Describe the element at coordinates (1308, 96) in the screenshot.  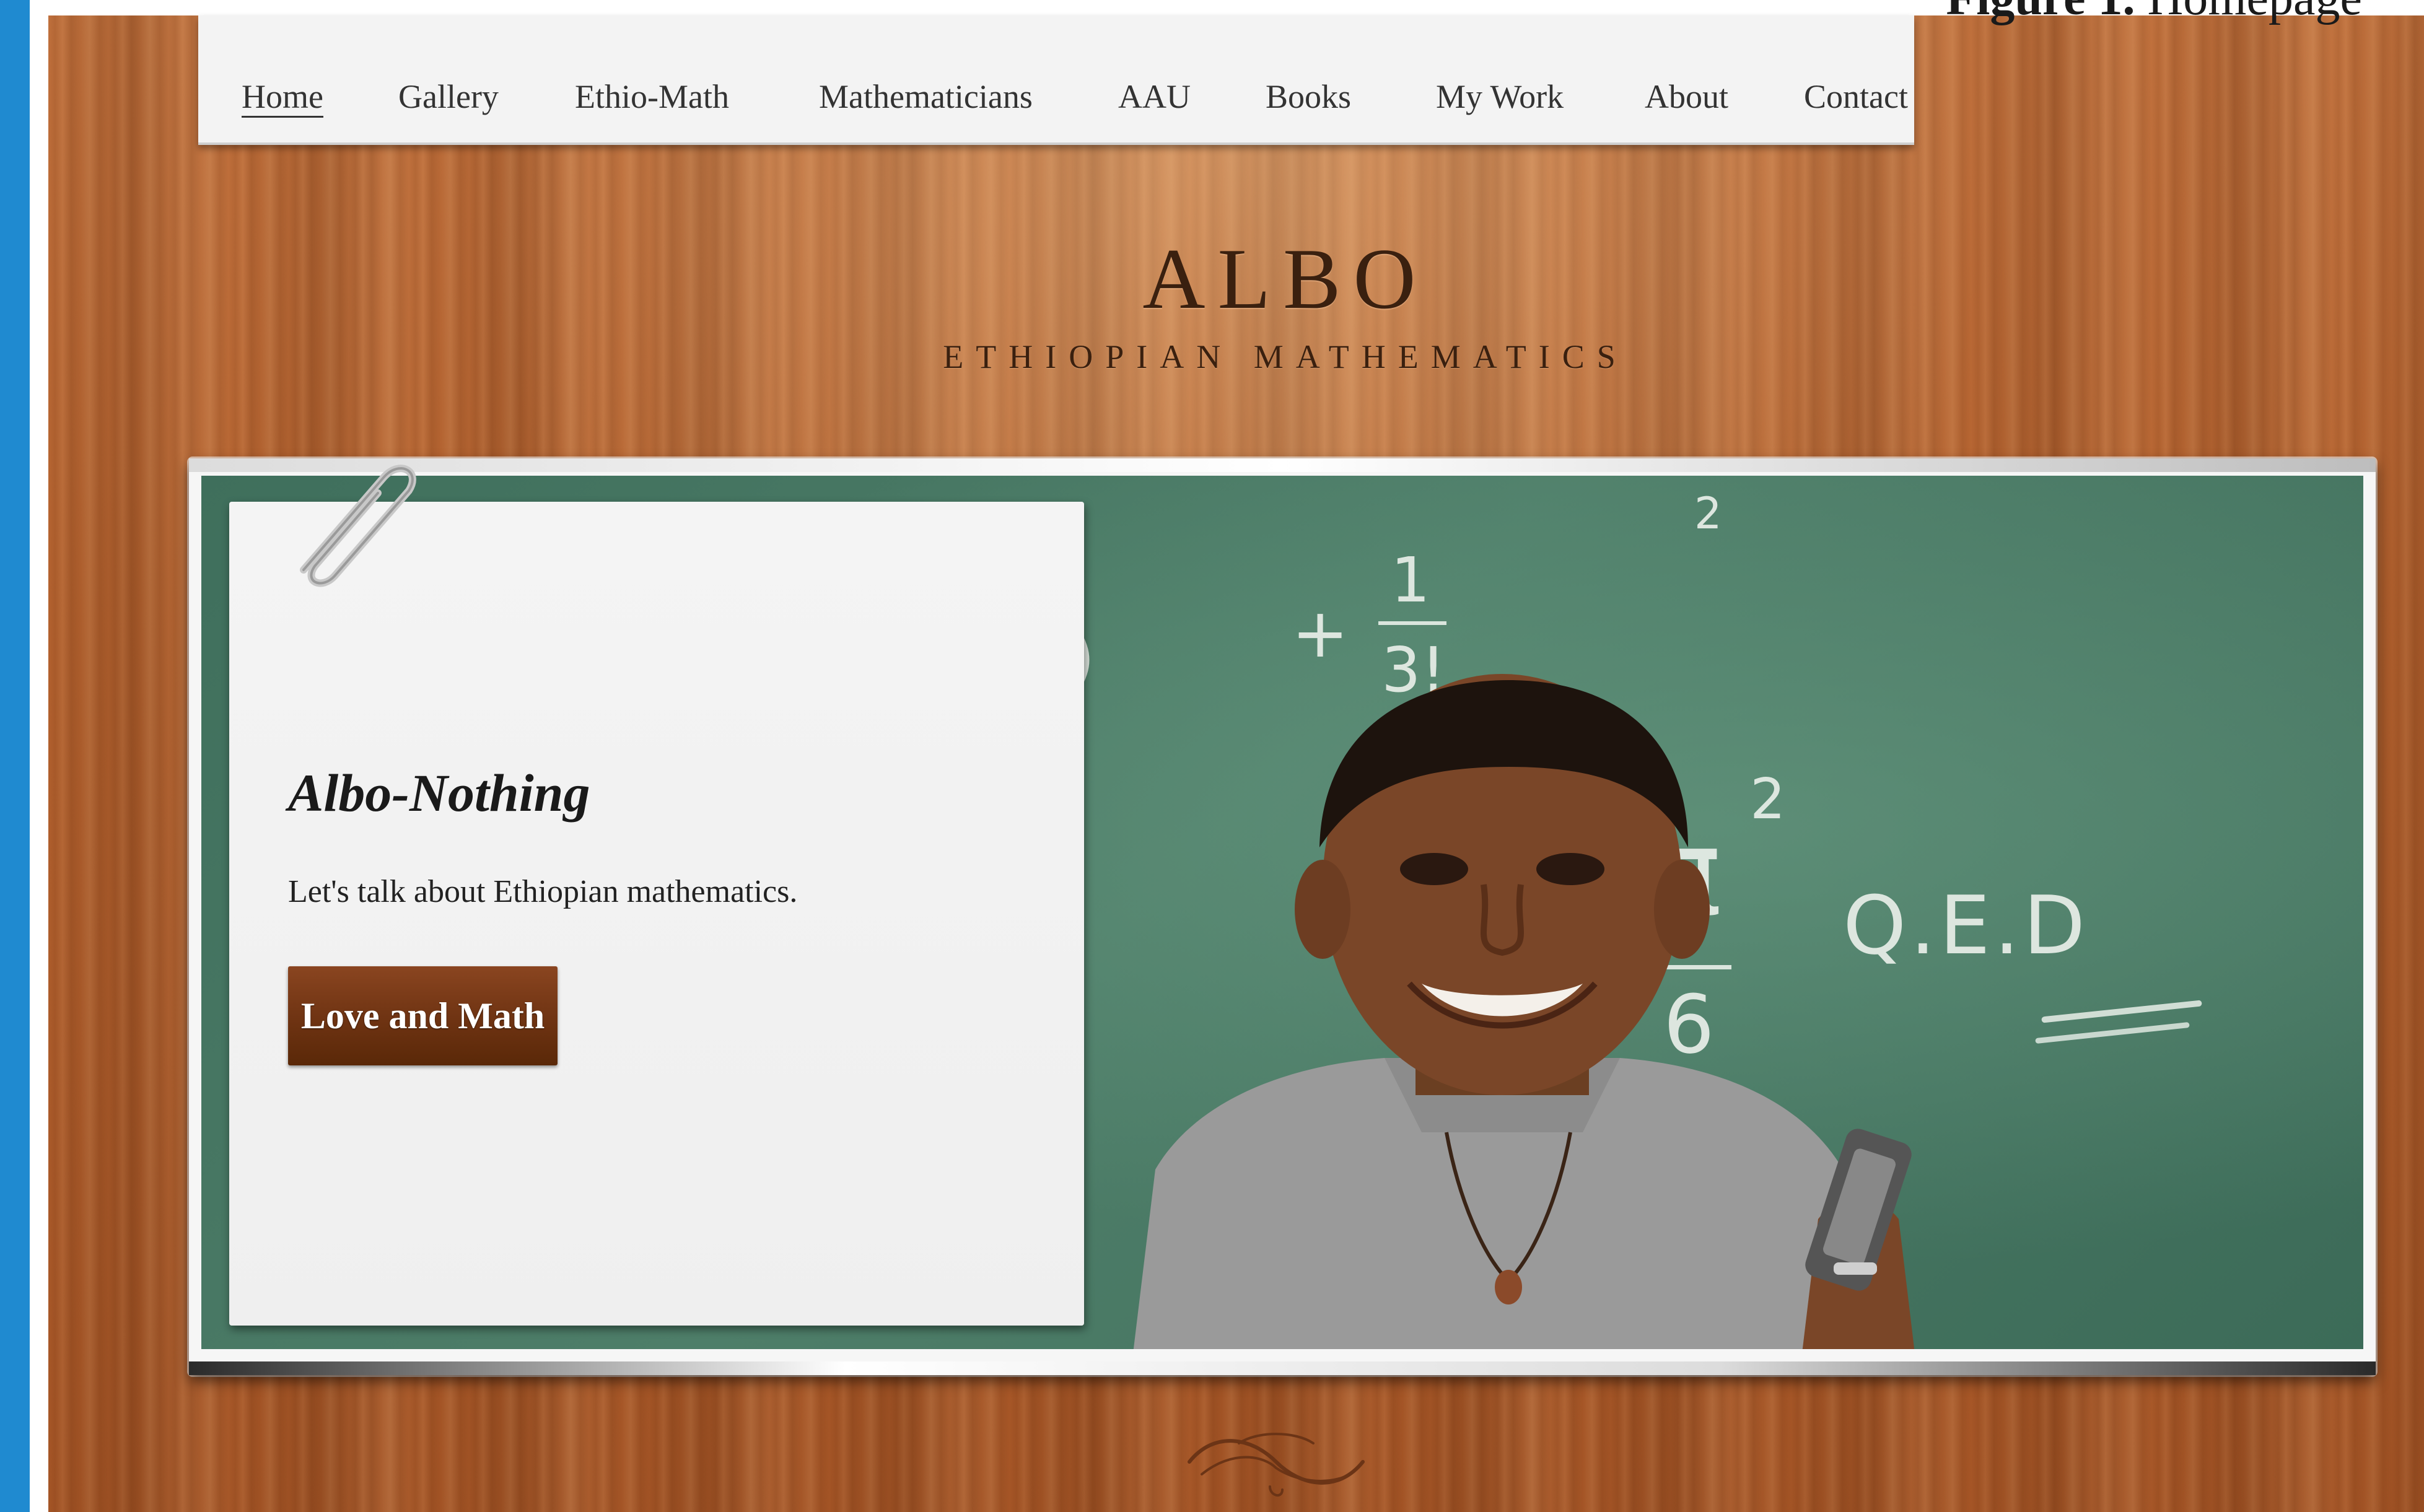
I see `nav-item-books: Books` at that location.